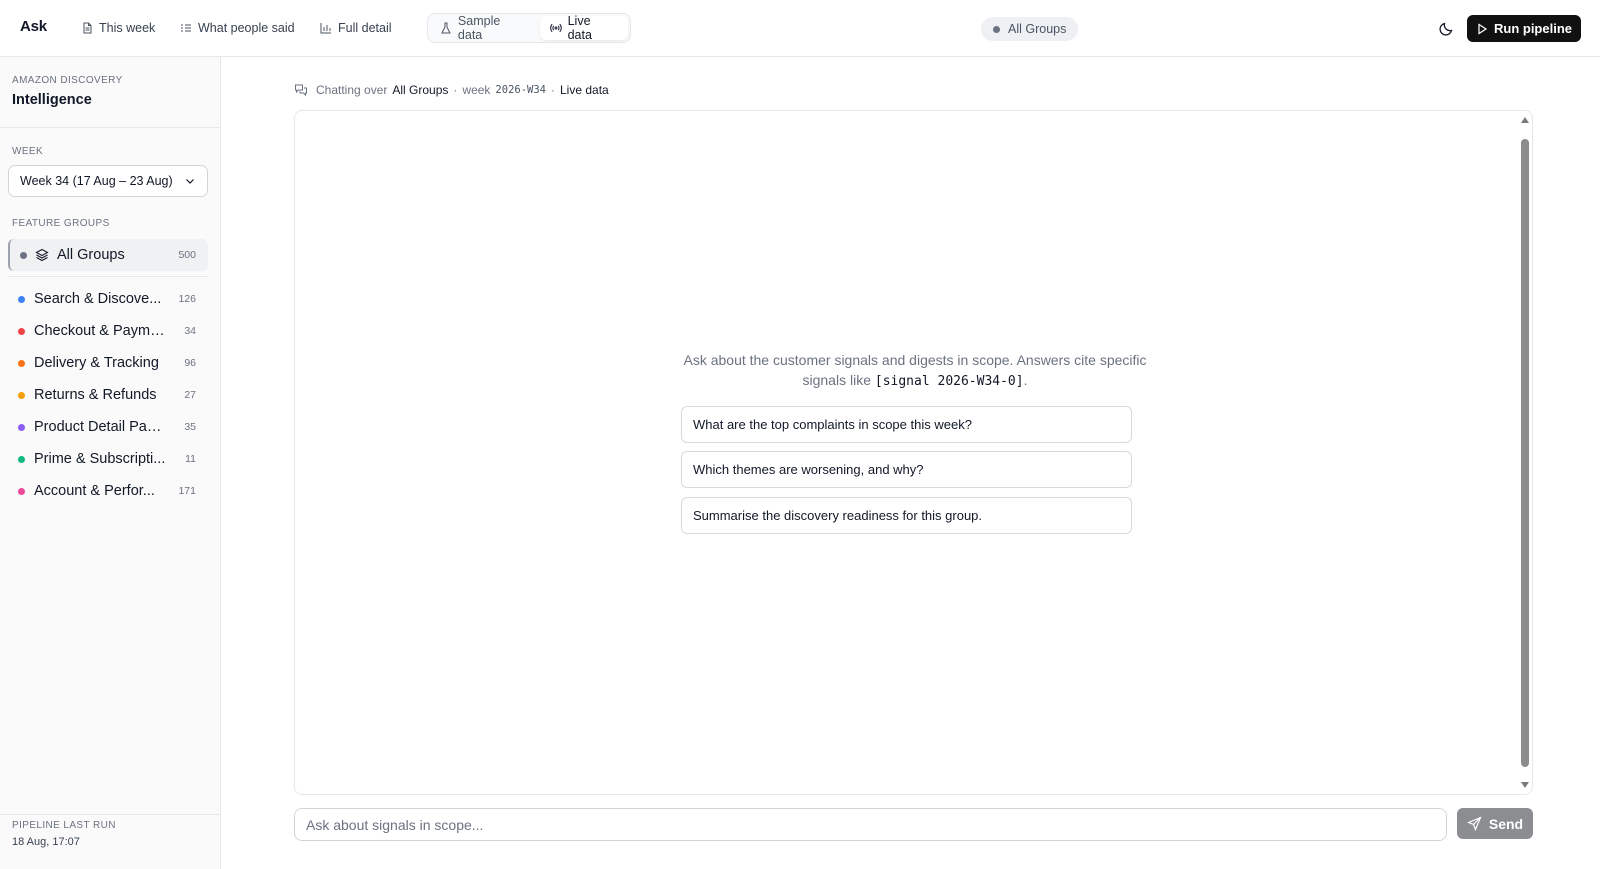  I want to click on flask-icon, so click(446, 28).